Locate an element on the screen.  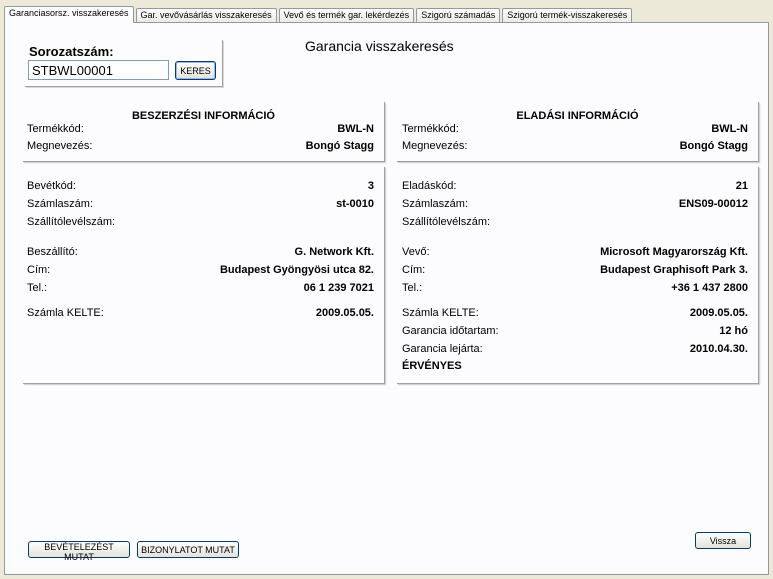
warranty-status: ÉRVÉNYES is located at coordinates (432, 366).